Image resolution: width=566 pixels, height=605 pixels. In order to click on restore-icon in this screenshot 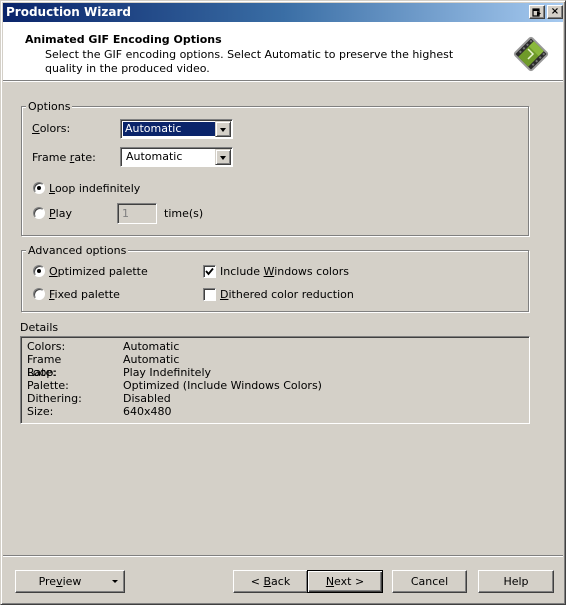, I will do `click(536, 12)`.